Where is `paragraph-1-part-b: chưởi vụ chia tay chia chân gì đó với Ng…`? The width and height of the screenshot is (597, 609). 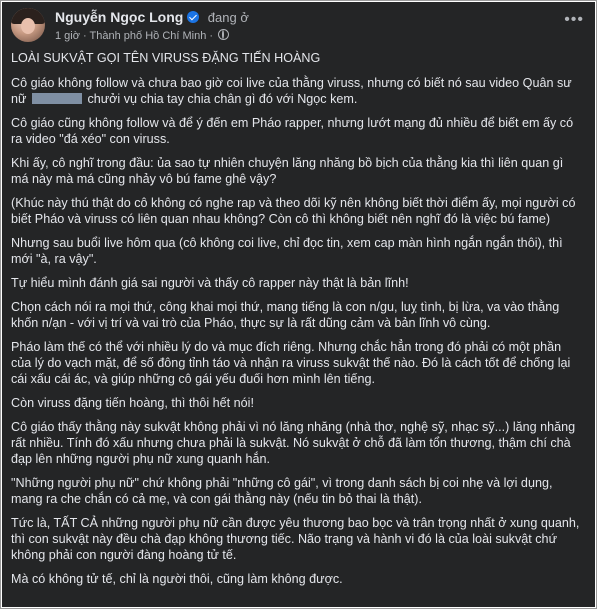
paragraph-1-part-b: chưởi vụ chia tay chia chân gì đó với Ng… is located at coordinates (222, 99).